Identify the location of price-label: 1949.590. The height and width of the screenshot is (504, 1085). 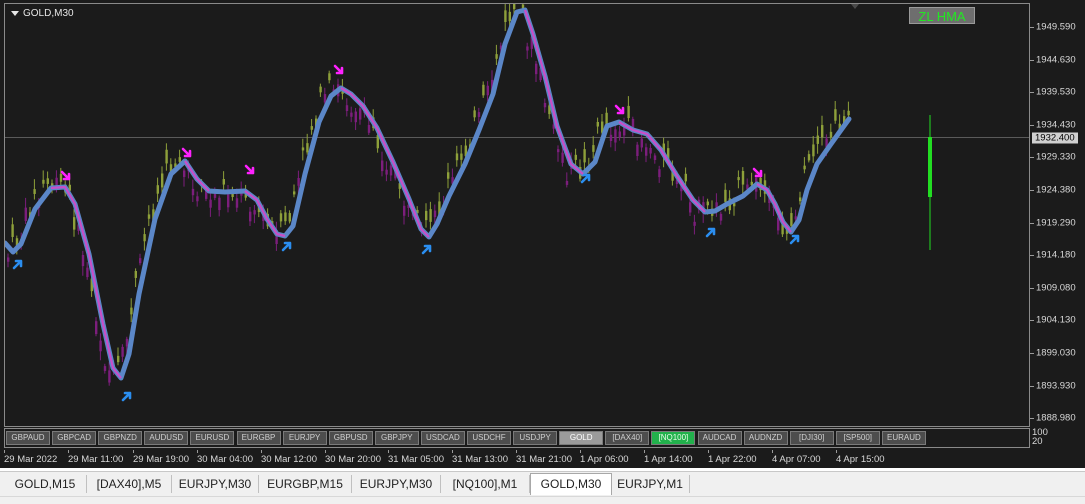
(1056, 27).